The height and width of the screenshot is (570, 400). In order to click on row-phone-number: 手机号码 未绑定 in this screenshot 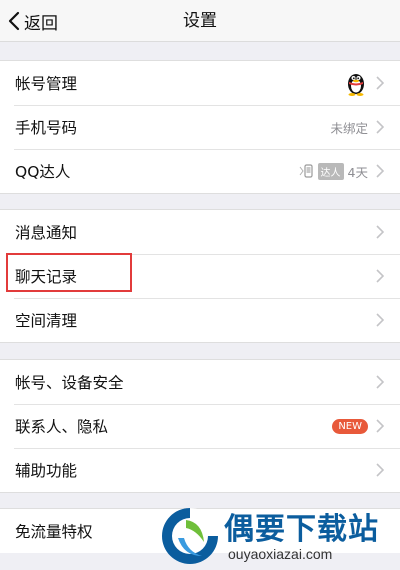, I will do `click(200, 127)`.